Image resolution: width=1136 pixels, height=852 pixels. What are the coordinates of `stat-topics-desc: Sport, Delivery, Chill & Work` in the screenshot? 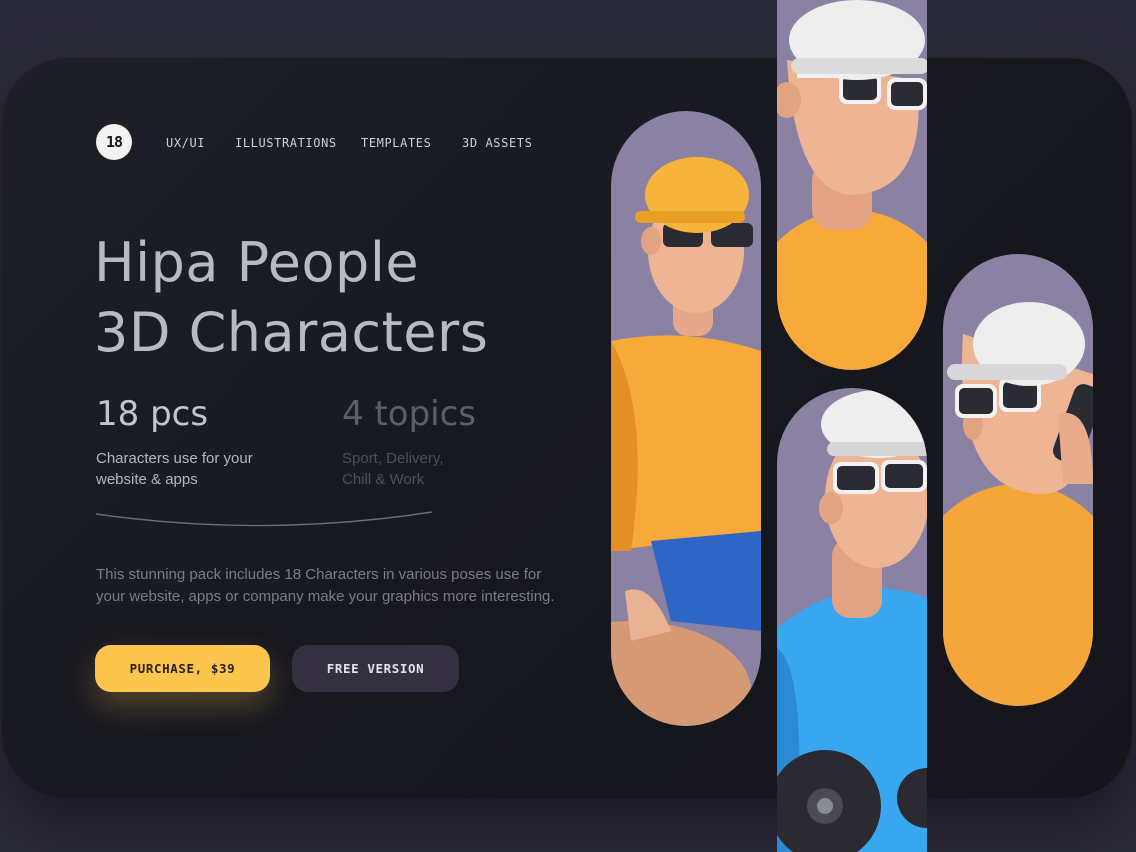 It's located at (393, 469).